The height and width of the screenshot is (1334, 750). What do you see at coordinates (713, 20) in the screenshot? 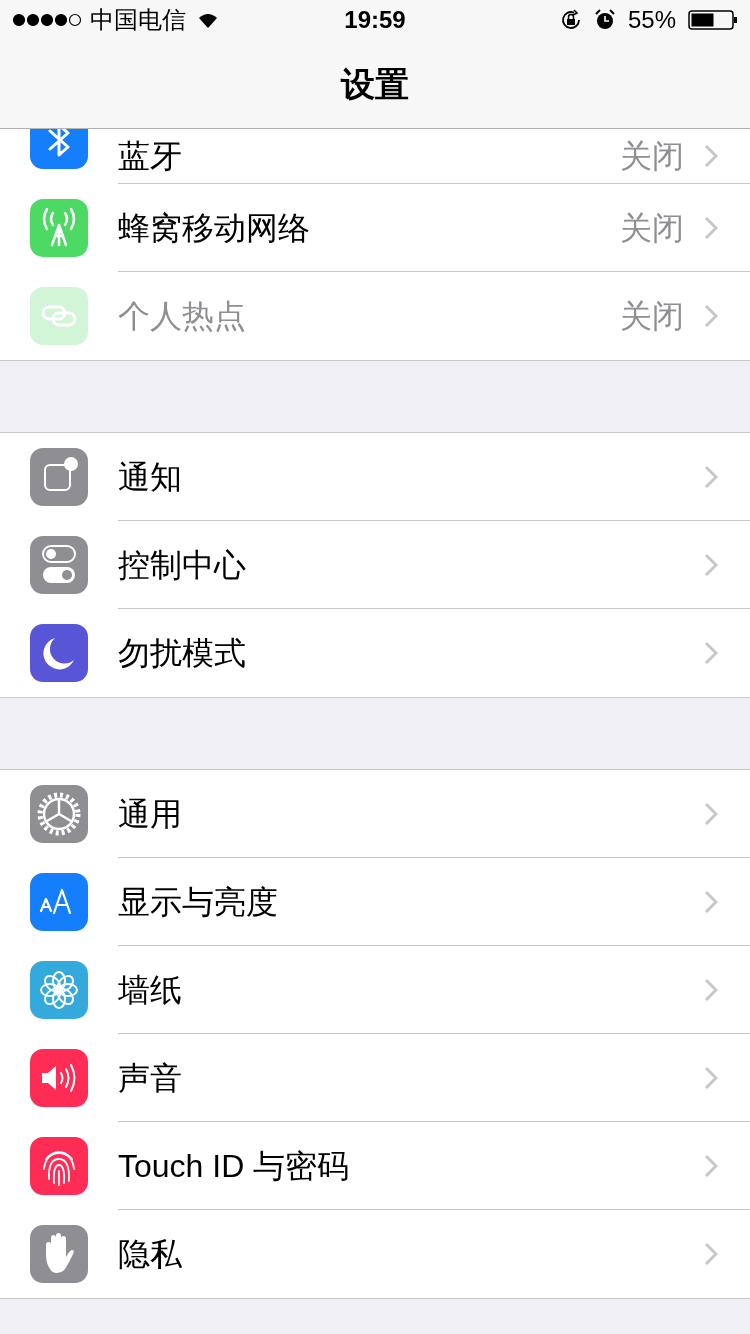
I see `battery-icon` at bounding box center [713, 20].